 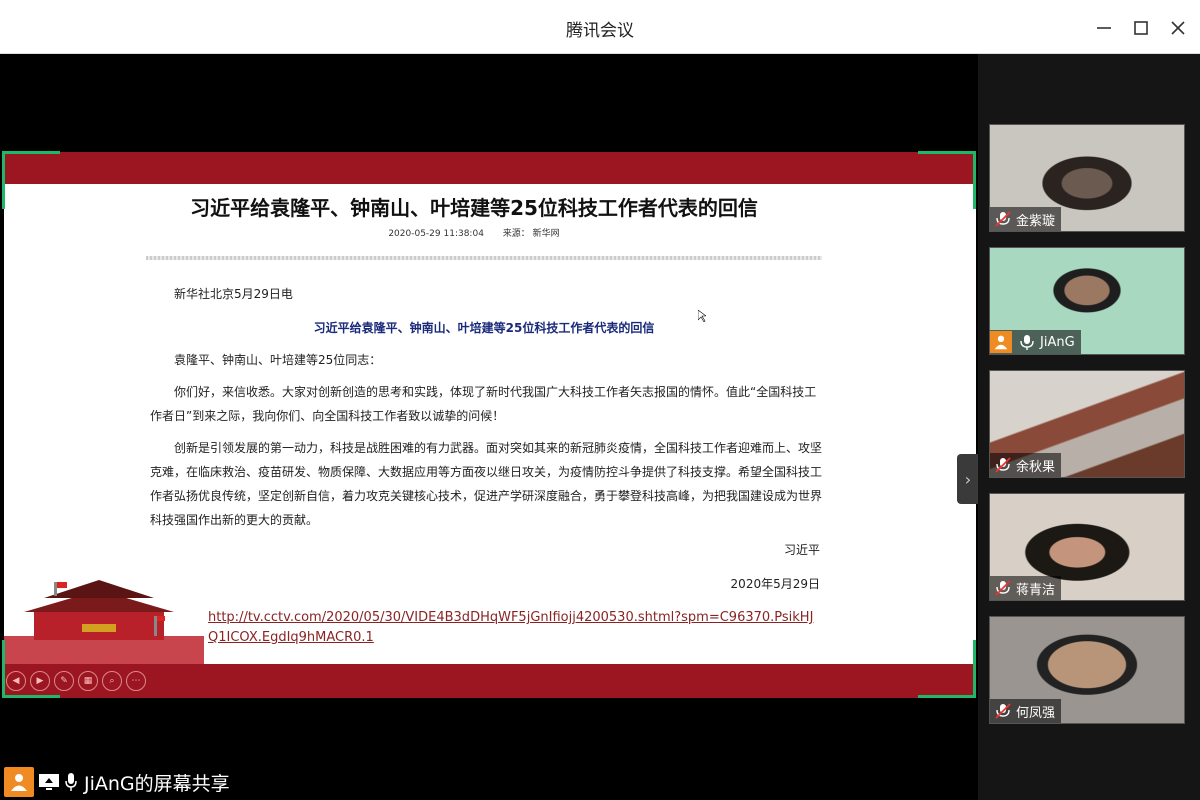 I want to click on maximize-button, so click(x=1141, y=28).